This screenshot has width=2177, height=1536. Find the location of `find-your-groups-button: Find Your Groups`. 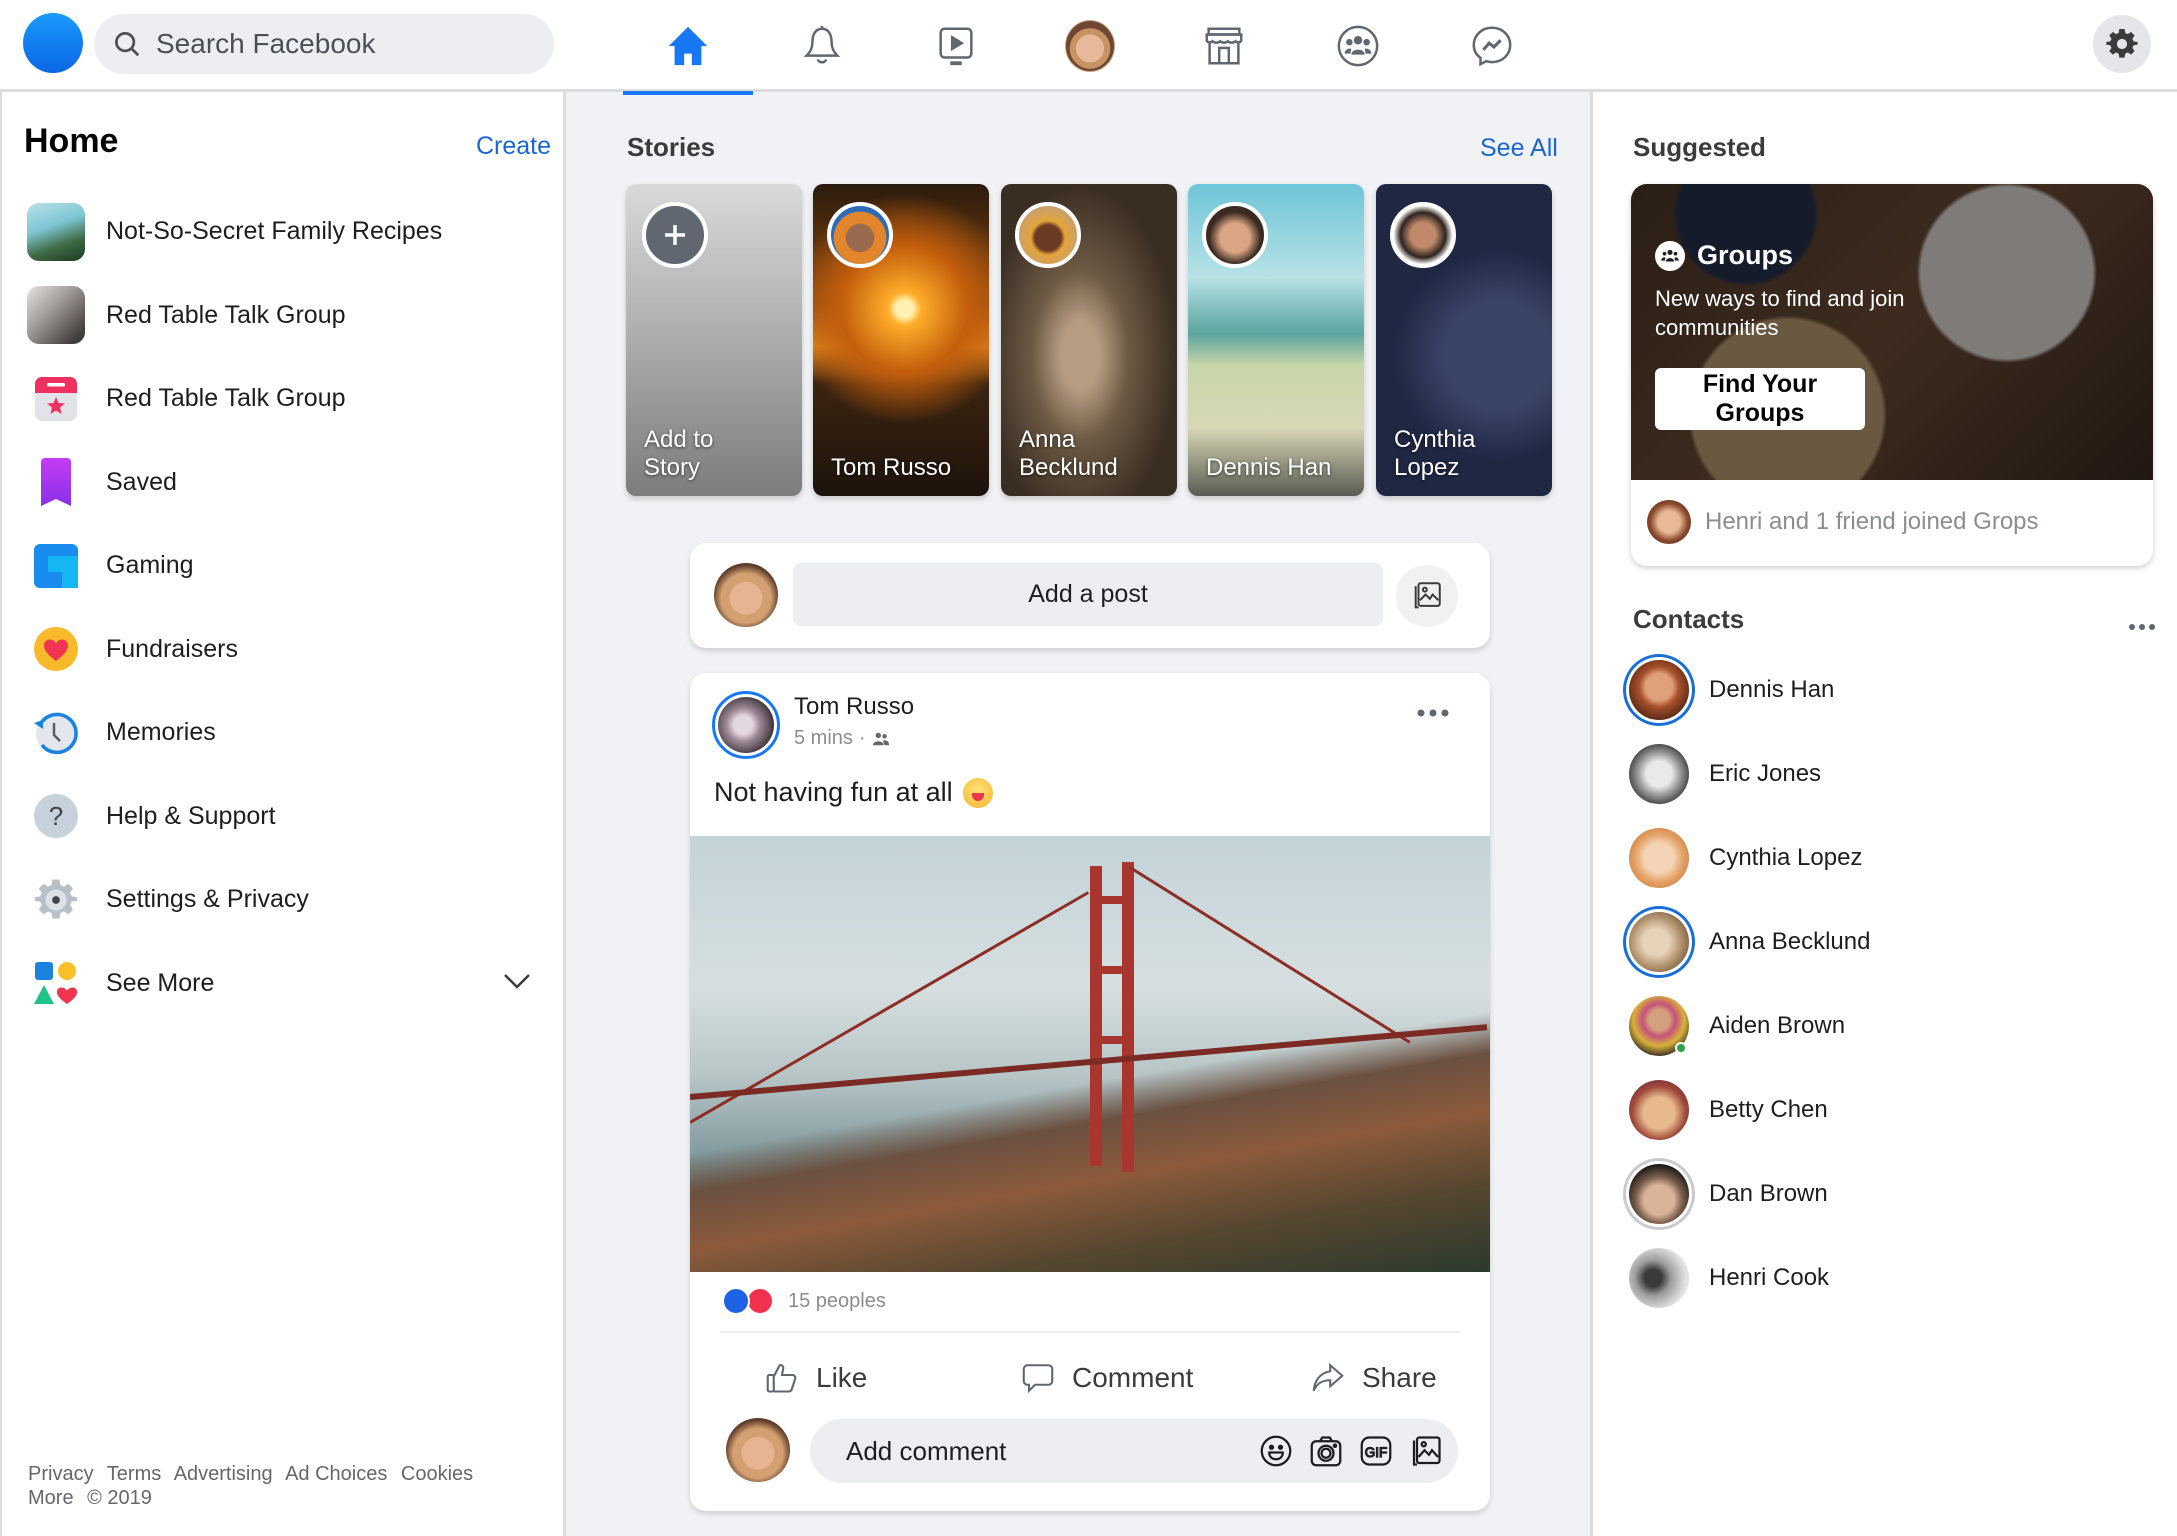

find-your-groups-button: Find Your Groups is located at coordinates (1760, 399).